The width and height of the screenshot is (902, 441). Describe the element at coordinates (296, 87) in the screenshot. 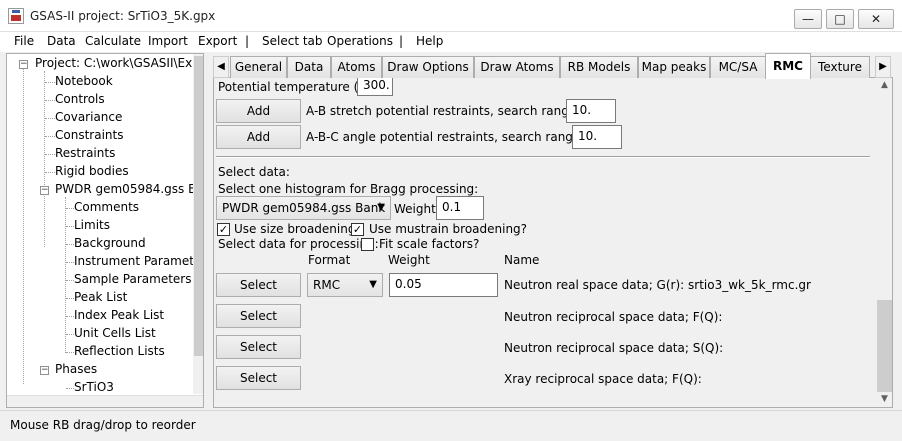

I see `potential-temperature-label: Potential temperature (K):` at that location.